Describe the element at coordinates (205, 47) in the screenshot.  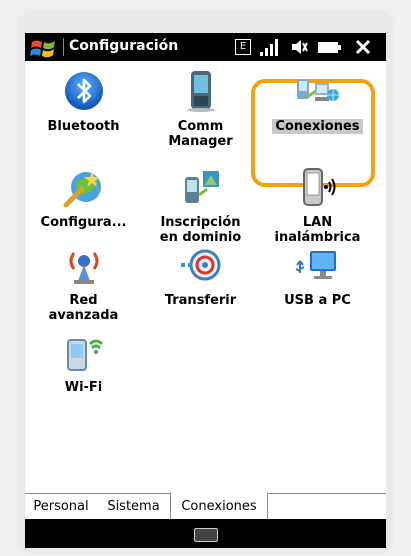
I see `title-bar: Configuración E` at that location.